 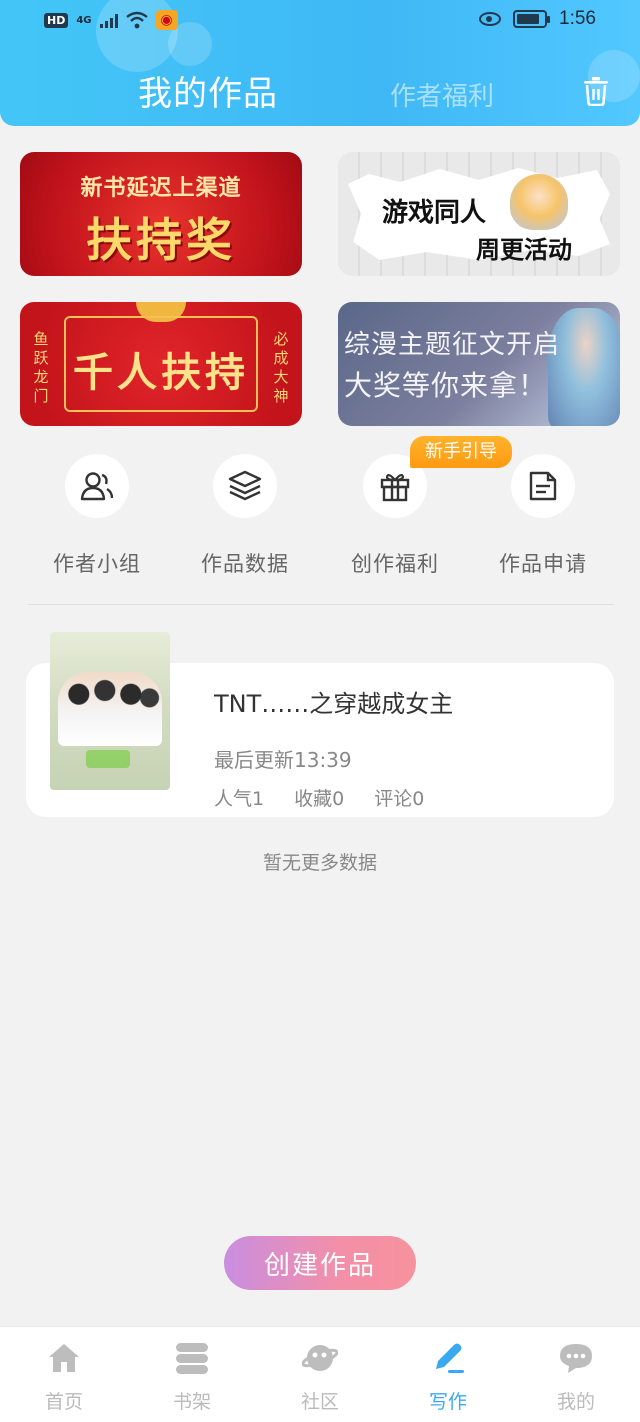 What do you see at coordinates (97, 515) in the screenshot?
I see `quick-action-author-group: 作者小组` at bounding box center [97, 515].